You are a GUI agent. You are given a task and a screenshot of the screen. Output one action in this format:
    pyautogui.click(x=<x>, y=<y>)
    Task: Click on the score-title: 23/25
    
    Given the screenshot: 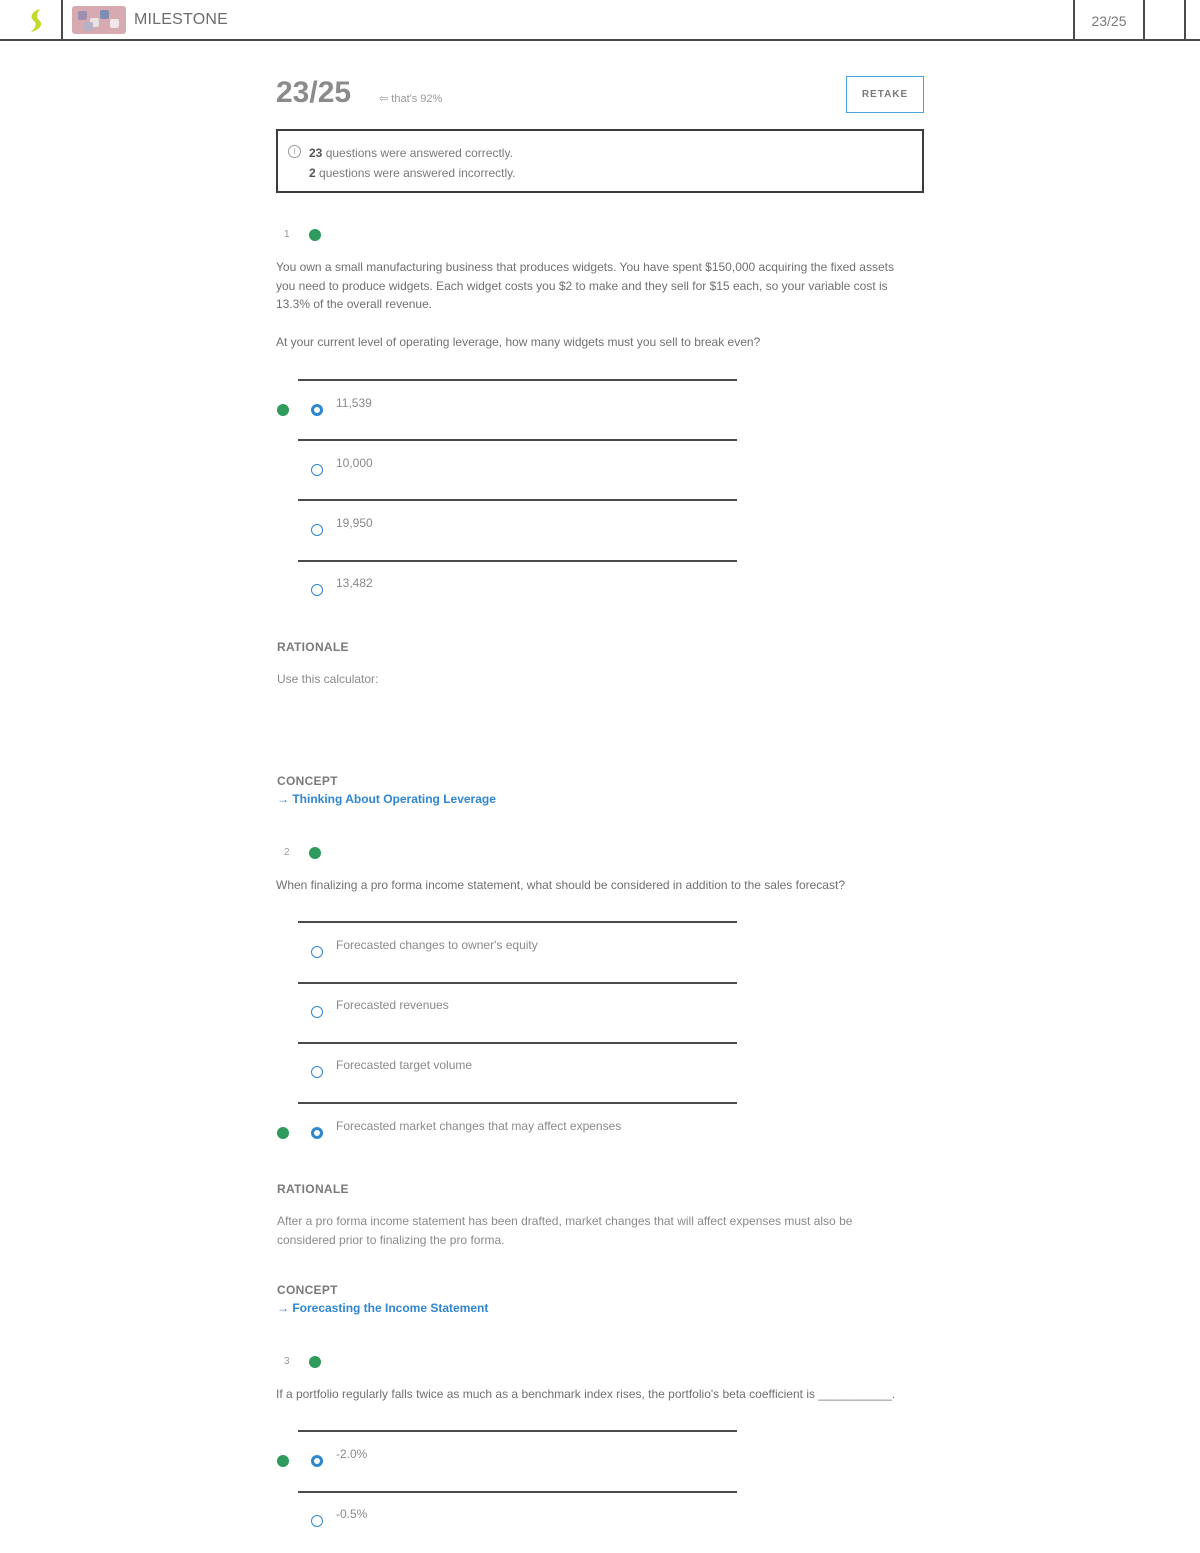 What is the action you would take?
    pyautogui.click(x=314, y=92)
    